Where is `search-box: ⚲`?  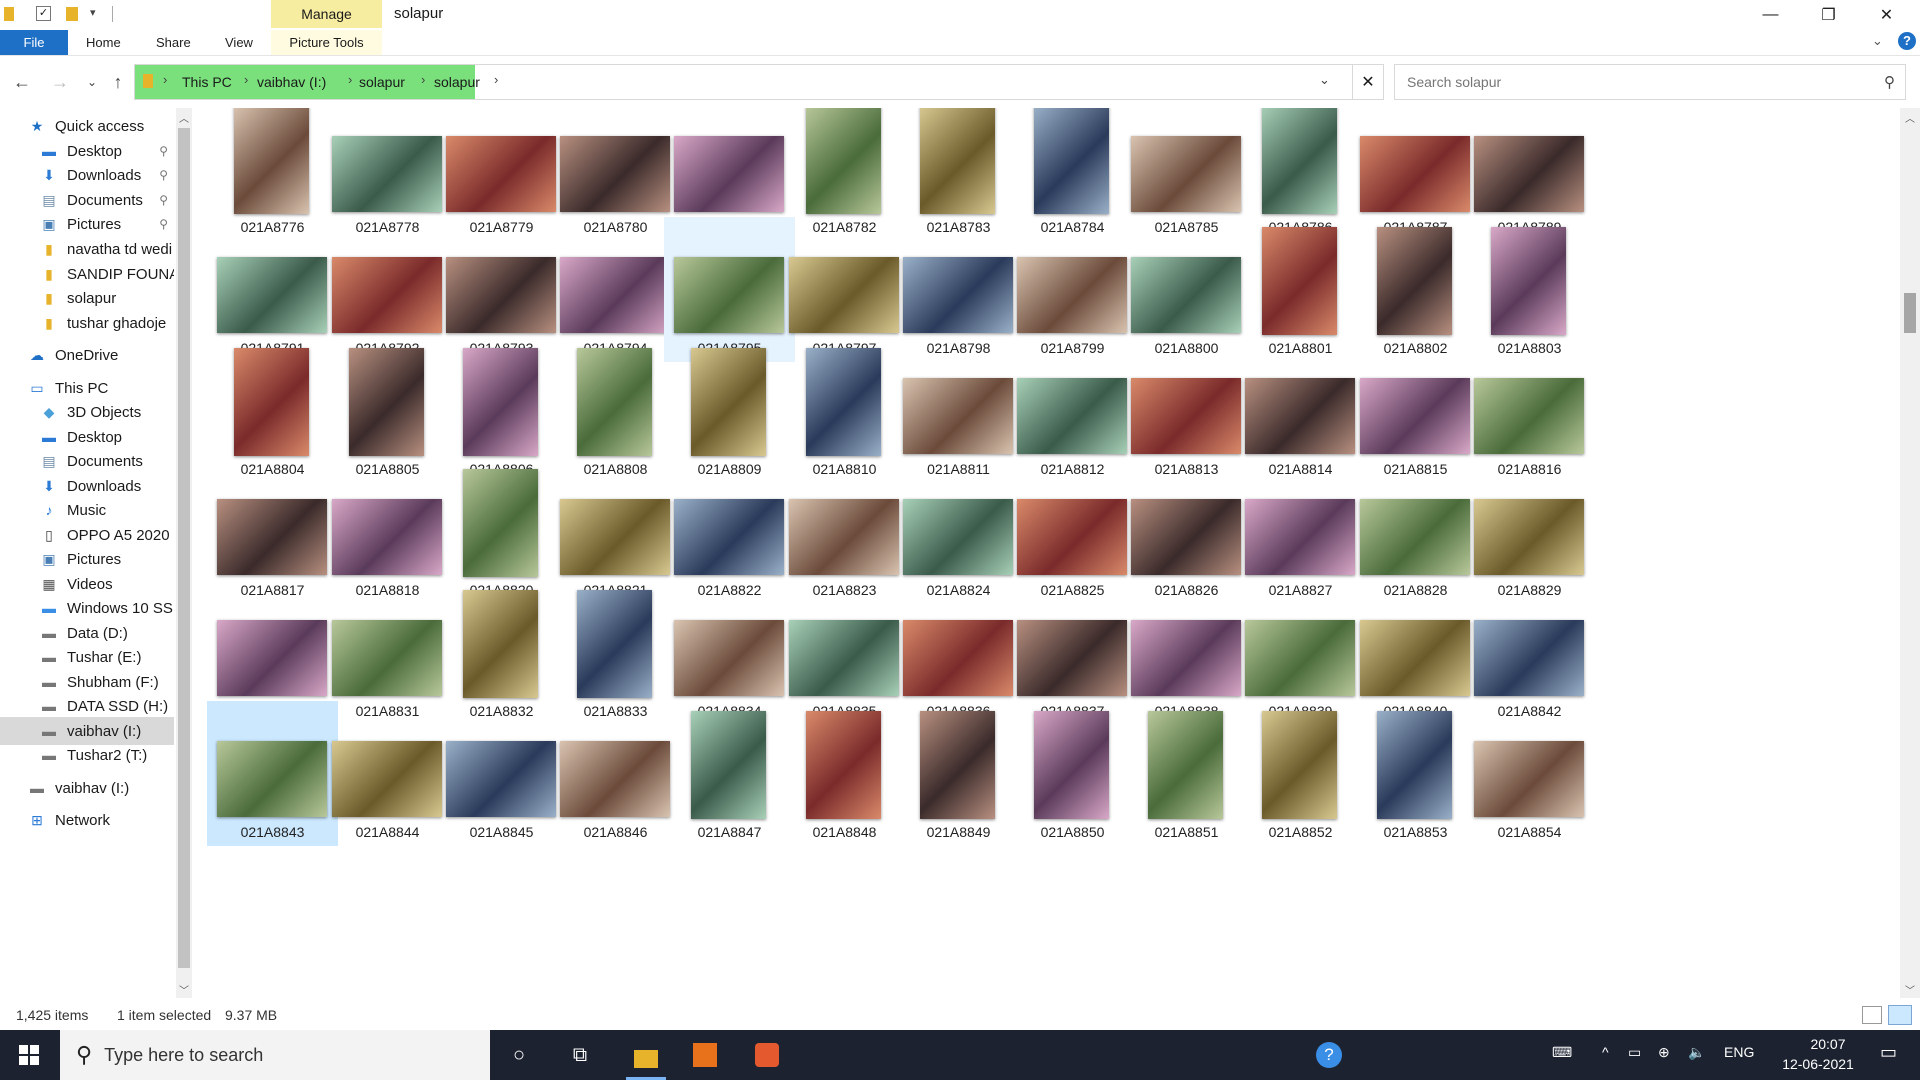
search-box: ⚲ is located at coordinates (1650, 82).